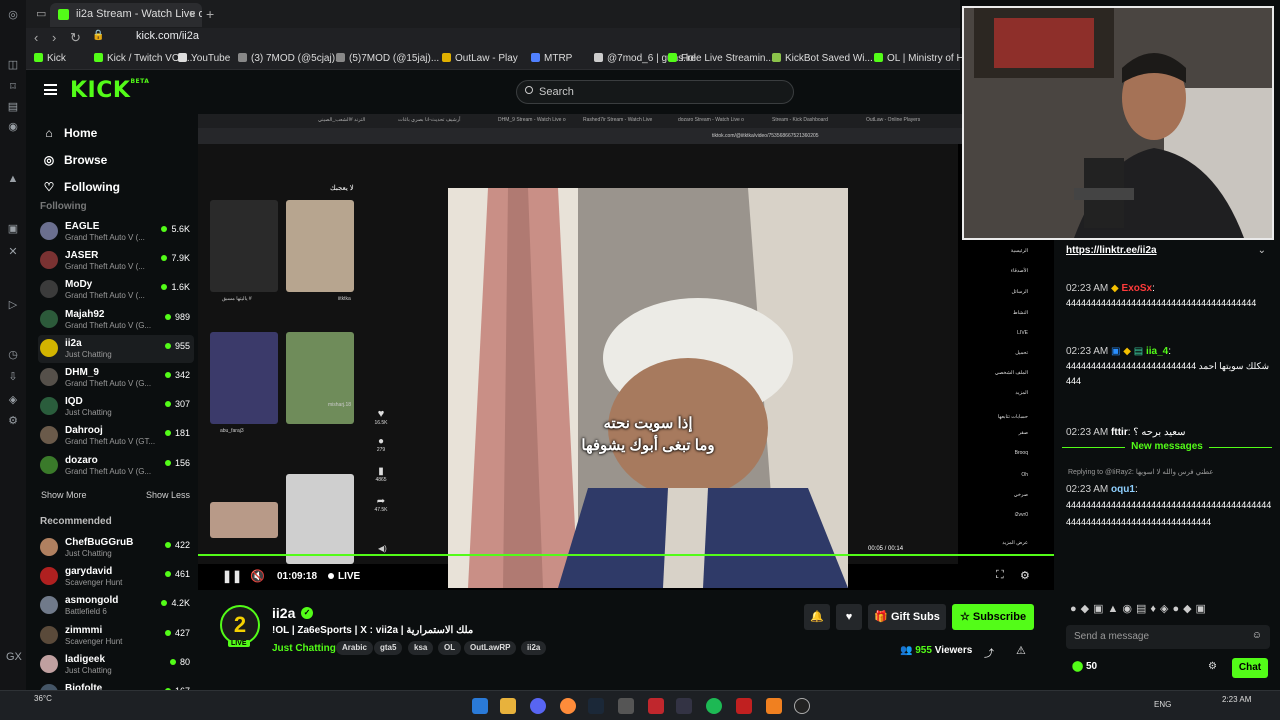  What do you see at coordinates (168, 495) in the screenshot?
I see `show-less-link: Show Less` at bounding box center [168, 495].